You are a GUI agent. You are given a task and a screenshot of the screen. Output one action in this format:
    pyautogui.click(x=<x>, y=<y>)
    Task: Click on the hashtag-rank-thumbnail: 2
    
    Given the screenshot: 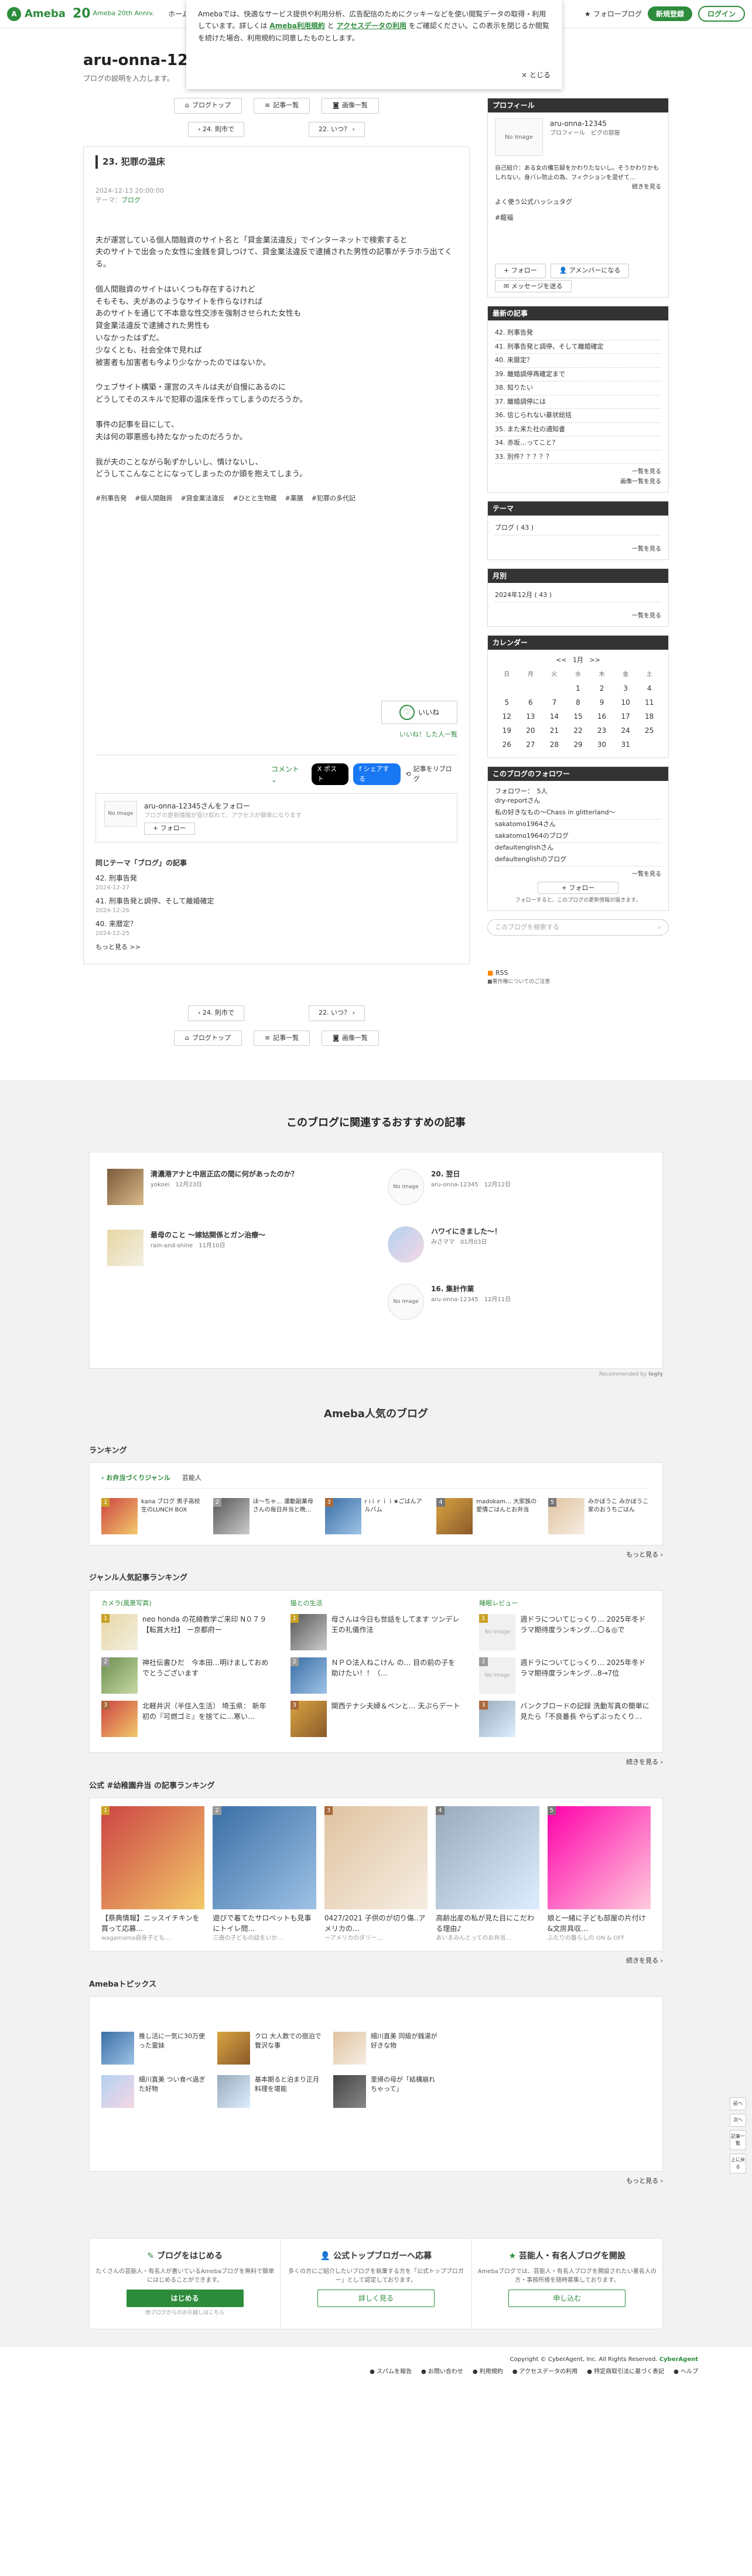 What is the action you would take?
    pyautogui.click(x=264, y=1858)
    